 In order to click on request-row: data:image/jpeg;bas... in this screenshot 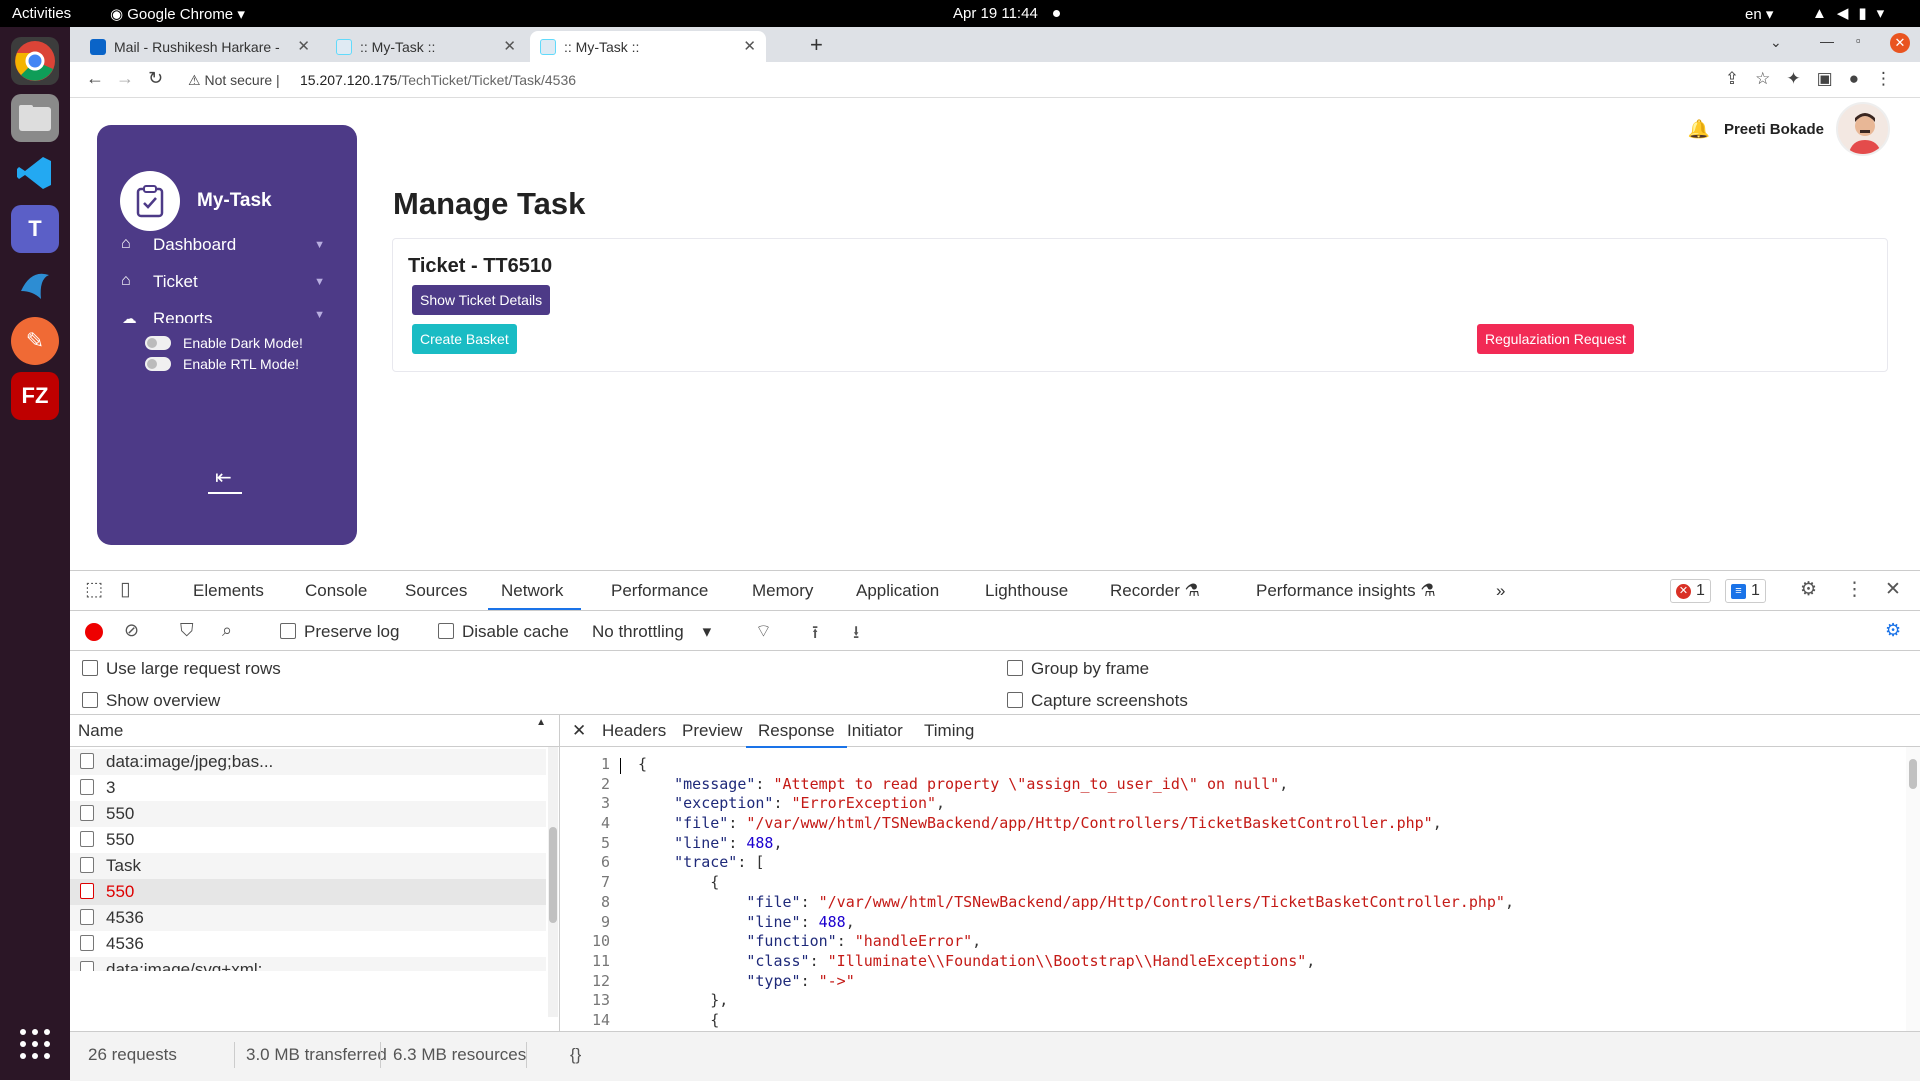, I will do `click(308, 762)`.